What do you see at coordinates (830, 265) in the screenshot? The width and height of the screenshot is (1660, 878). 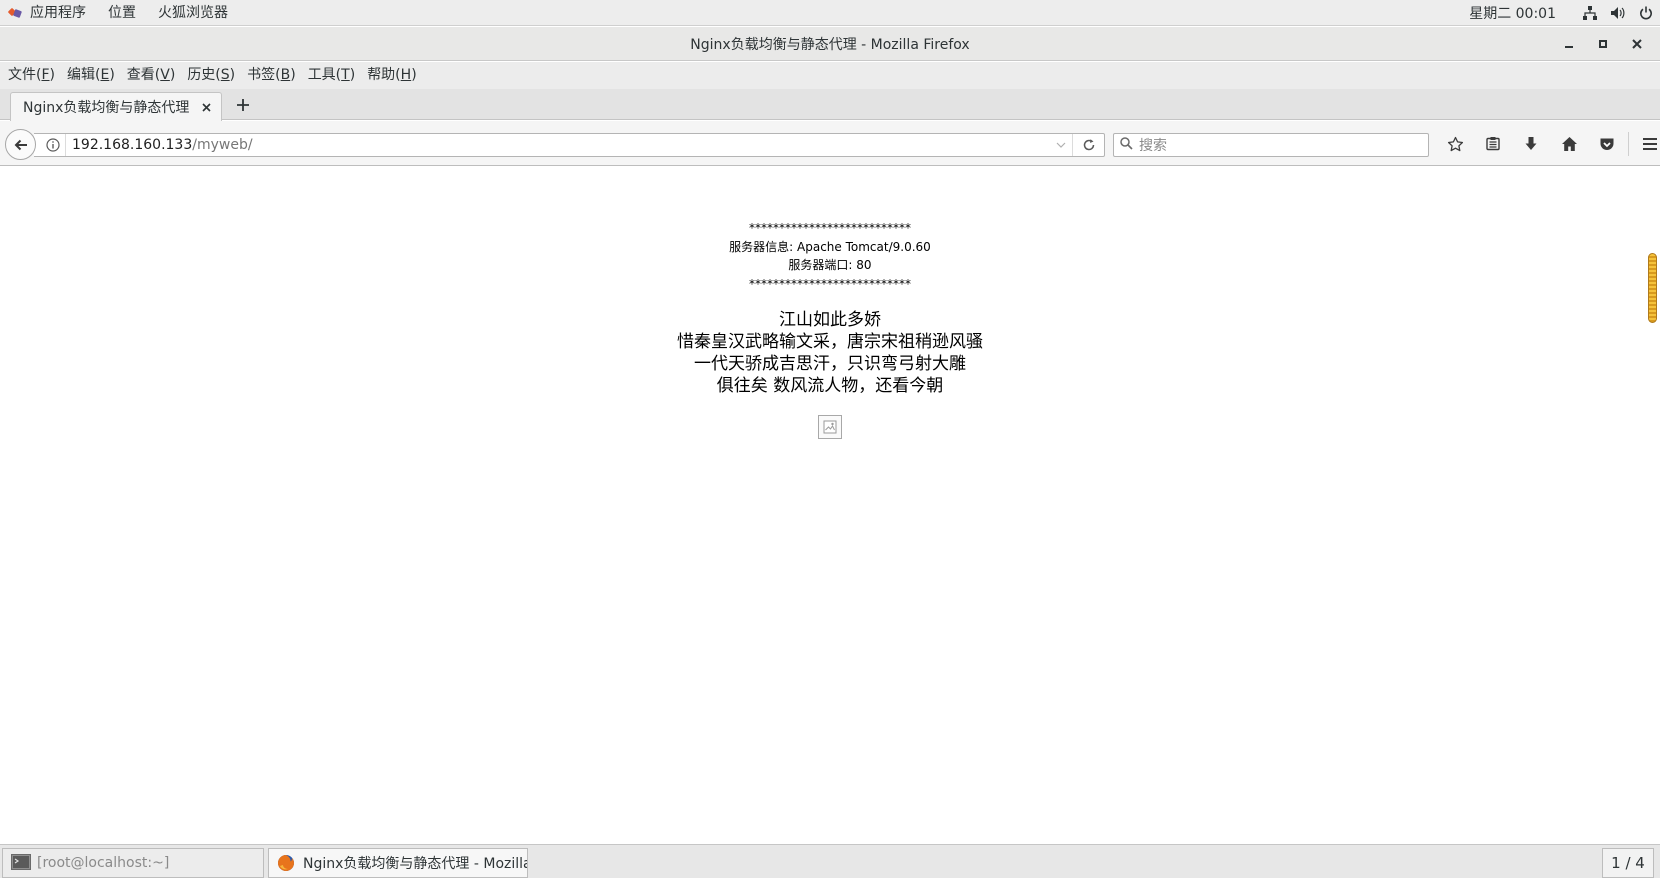 I see `server-port-text: 服务器端口: 80` at bounding box center [830, 265].